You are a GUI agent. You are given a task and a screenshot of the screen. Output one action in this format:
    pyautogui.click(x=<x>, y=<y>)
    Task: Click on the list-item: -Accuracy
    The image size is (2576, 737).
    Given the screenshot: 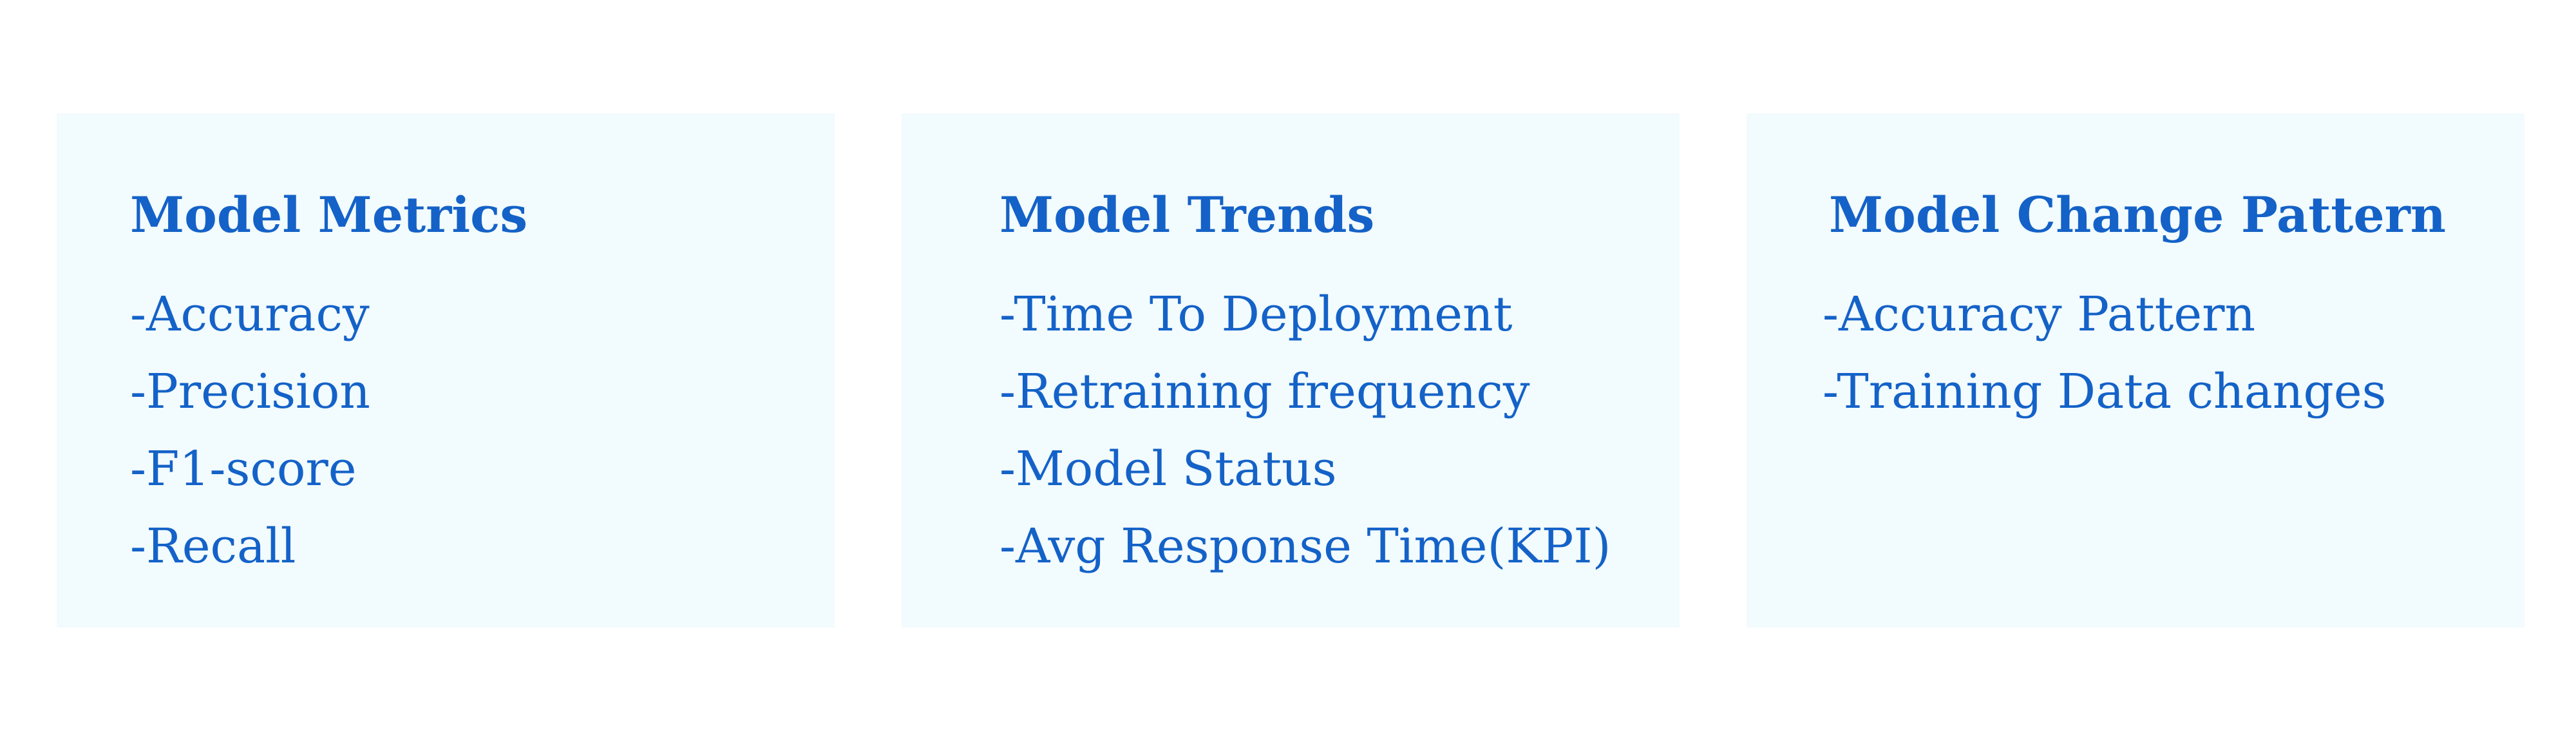 What is the action you would take?
    pyautogui.click(x=250, y=314)
    